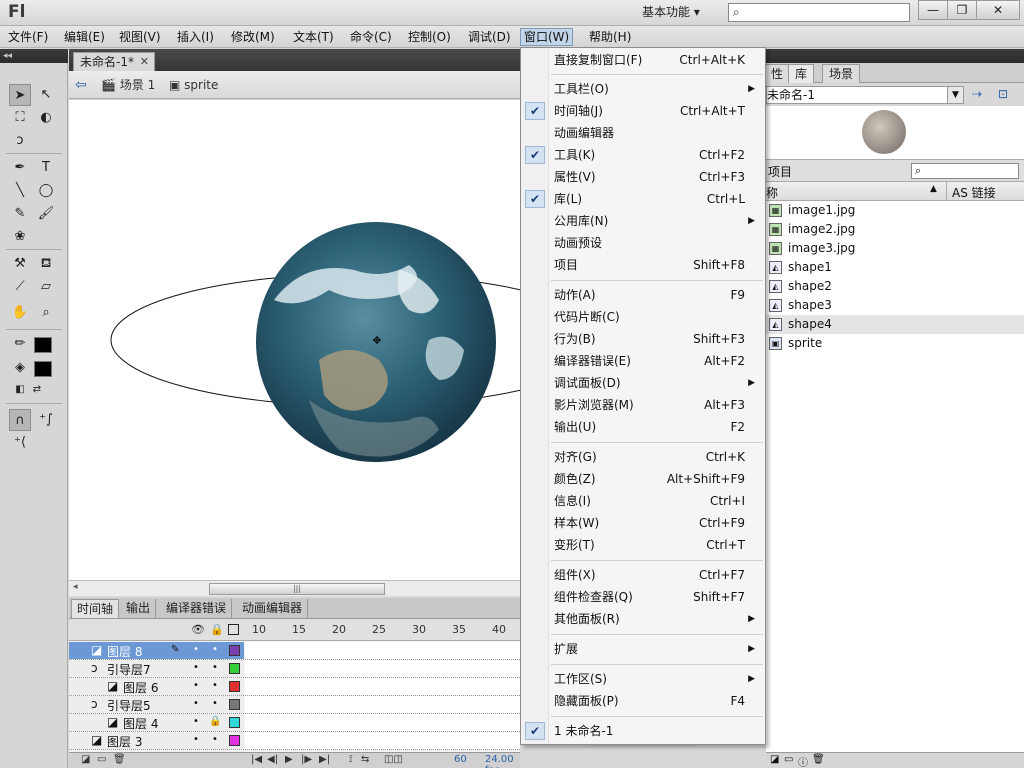 The image size is (1024, 768). What do you see at coordinates (955, 95) in the screenshot?
I see `chevron-down-icon: ▼` at bounding box center [955, 95].